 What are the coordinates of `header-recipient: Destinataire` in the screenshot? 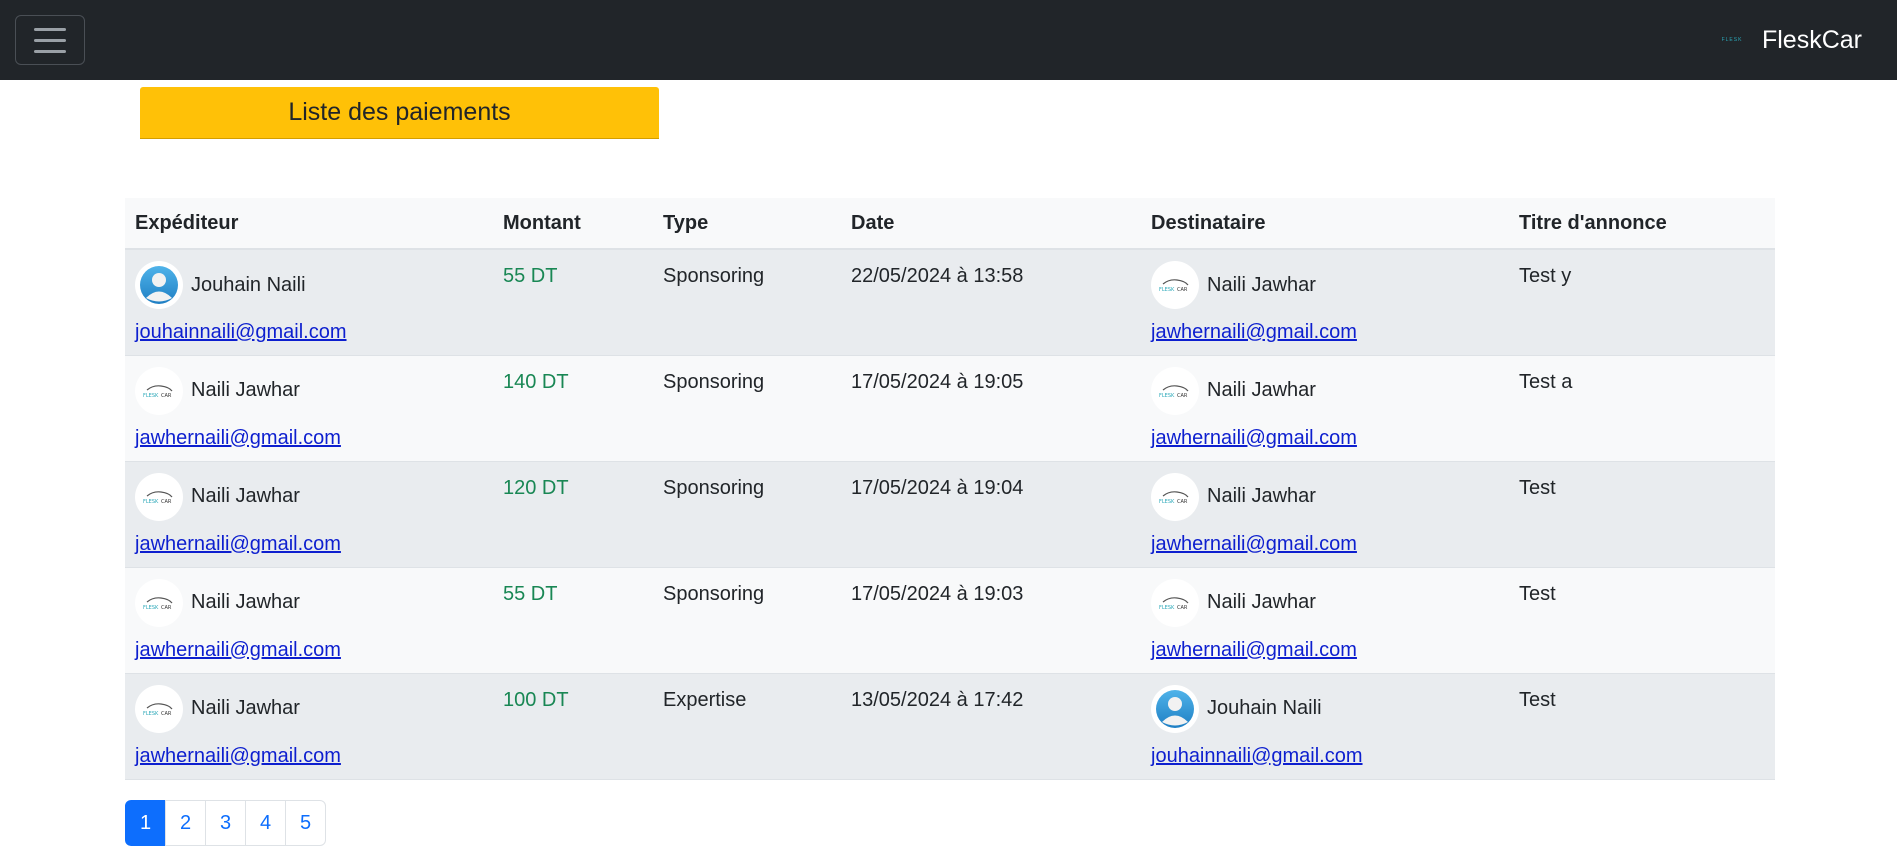 It's located at (1325, 224).